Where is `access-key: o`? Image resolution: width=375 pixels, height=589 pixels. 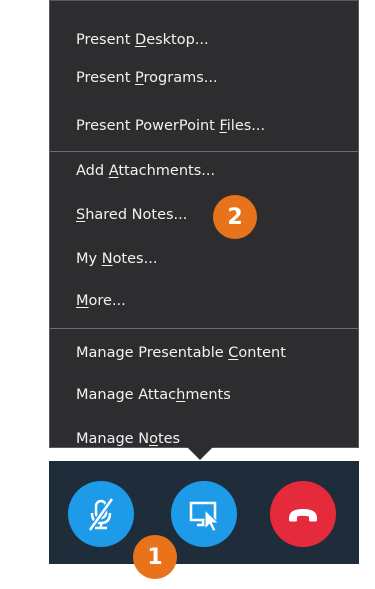 access-key: o is located at coordinates (153, 439).